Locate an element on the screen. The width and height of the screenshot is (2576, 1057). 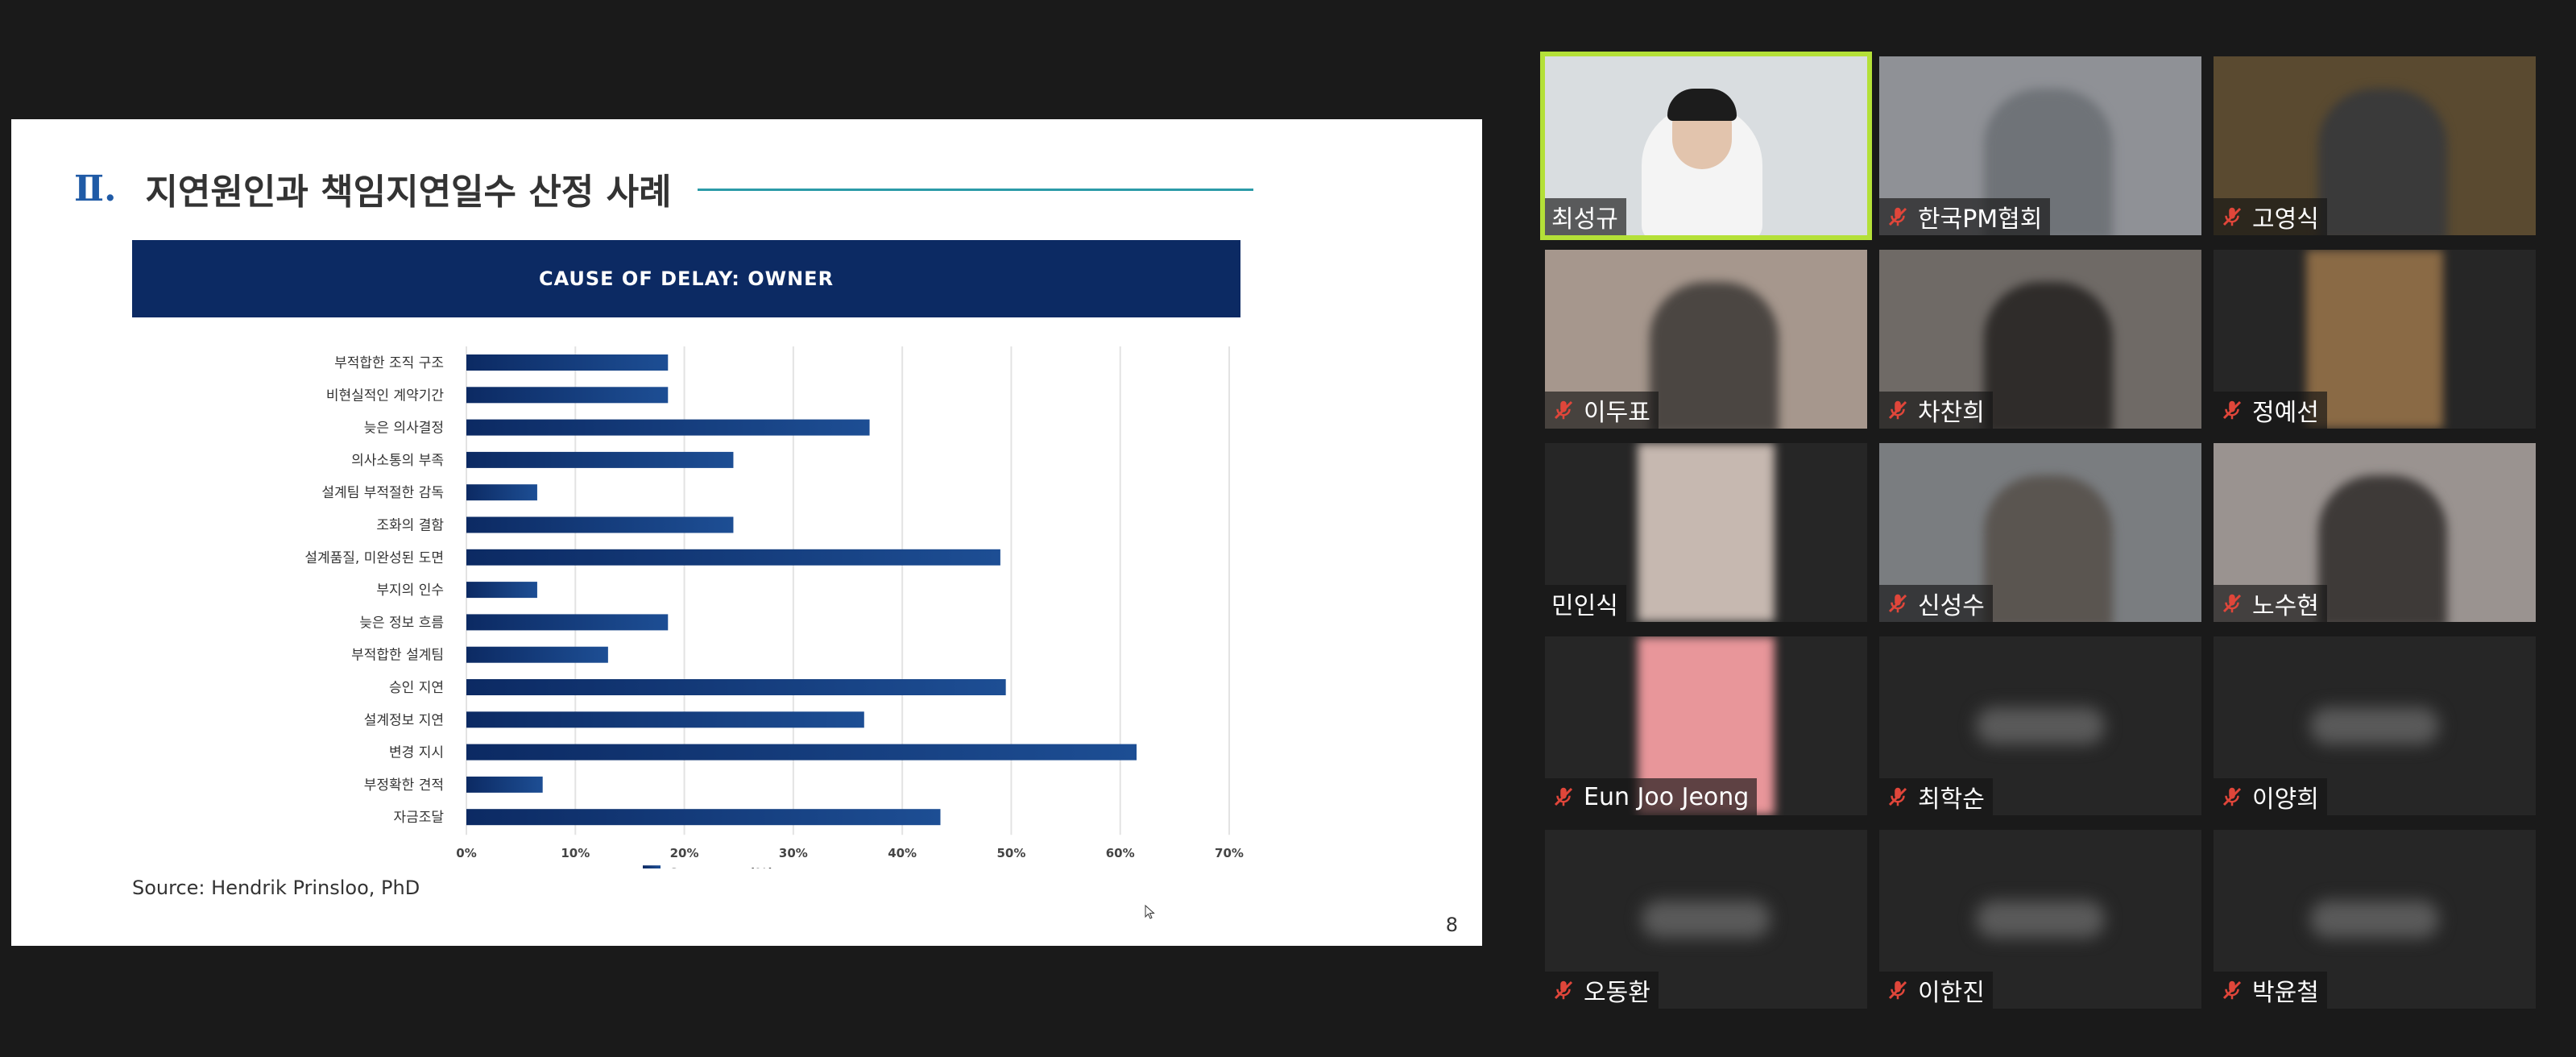
participant-name-badge: Eun Joo Jeong is located at coordinates (1651, 796).